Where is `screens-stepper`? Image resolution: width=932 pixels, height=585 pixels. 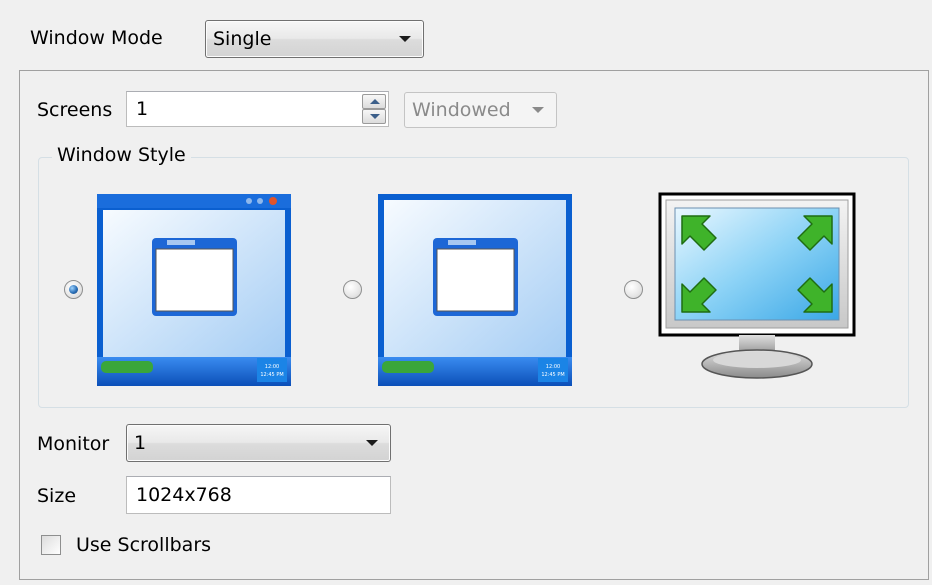
screens-stepper is located at coordinates (374, 109).